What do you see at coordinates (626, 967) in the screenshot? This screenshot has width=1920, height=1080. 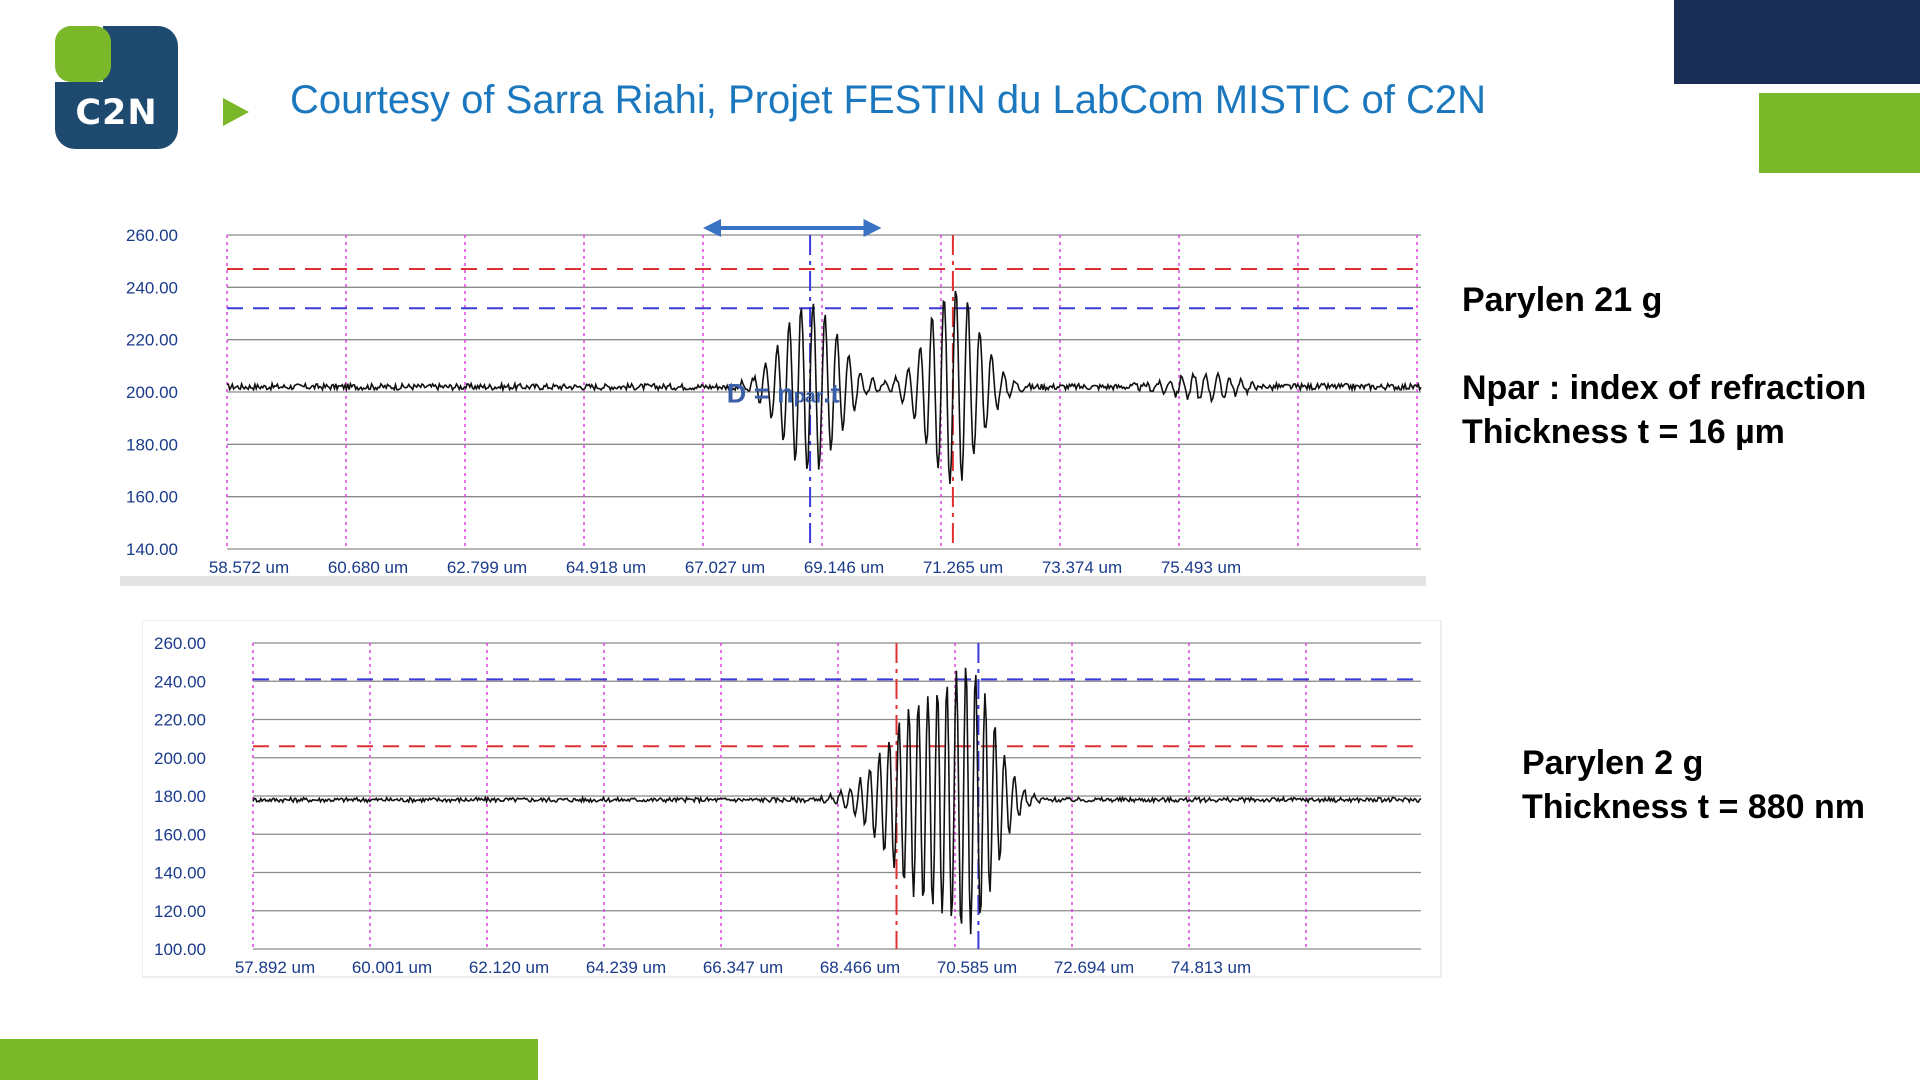 I see `x-tick-label: 64.239 um` at bounding box center [626, 967].